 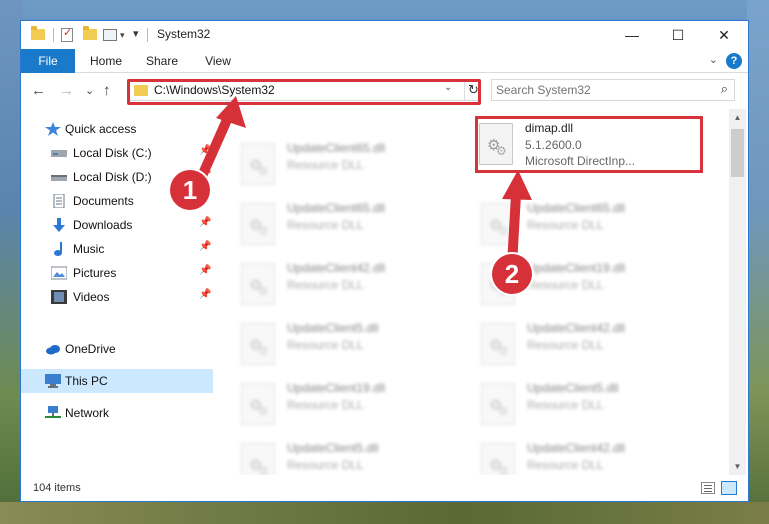 I want to click on step-badge-1: 1, so click(x=190, y=190).